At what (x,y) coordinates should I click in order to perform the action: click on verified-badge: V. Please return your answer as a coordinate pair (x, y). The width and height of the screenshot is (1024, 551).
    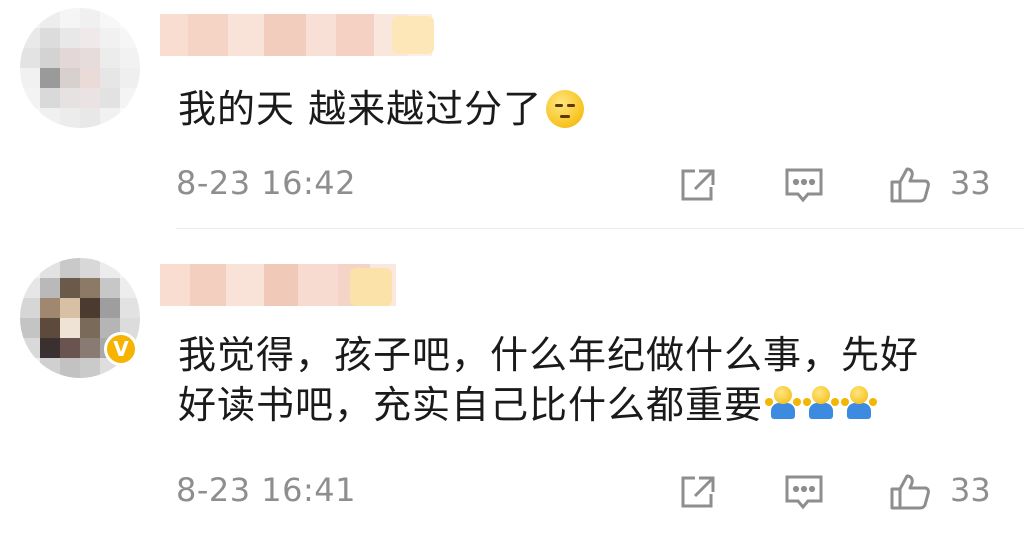
    Looking at the image, I should click on (121, 349).